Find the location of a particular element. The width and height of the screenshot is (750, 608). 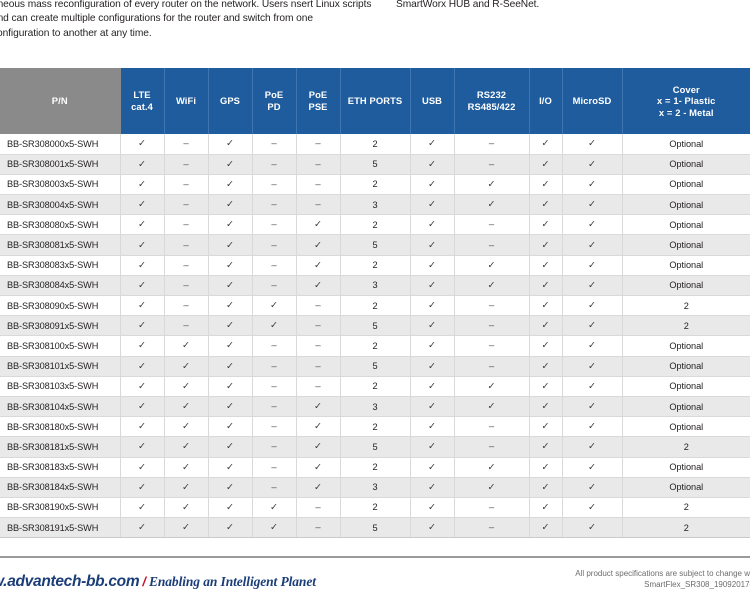

table-row: BB-SR308083x5-SWH ✓ – ✓ – ✓ 2 ✓ ✓ ✓ ✓ Optional is located at coordinates (375, 265).